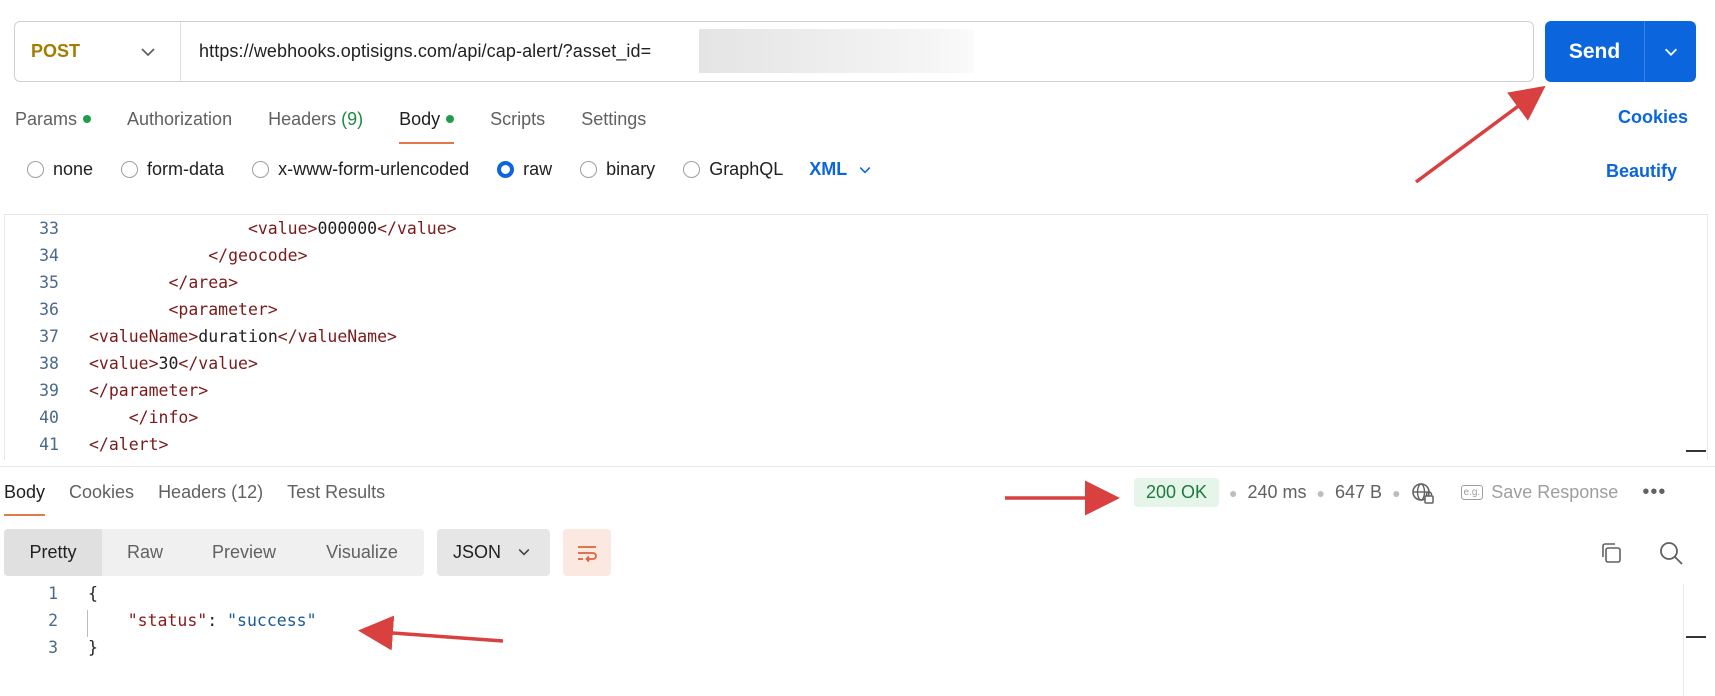 Image resolution: width=1715 pixels, height=696 pixels. What do you see at coordinates (49, 309) in the screenshot?
I see `line-number: 36` at bounding box center [49, 309].